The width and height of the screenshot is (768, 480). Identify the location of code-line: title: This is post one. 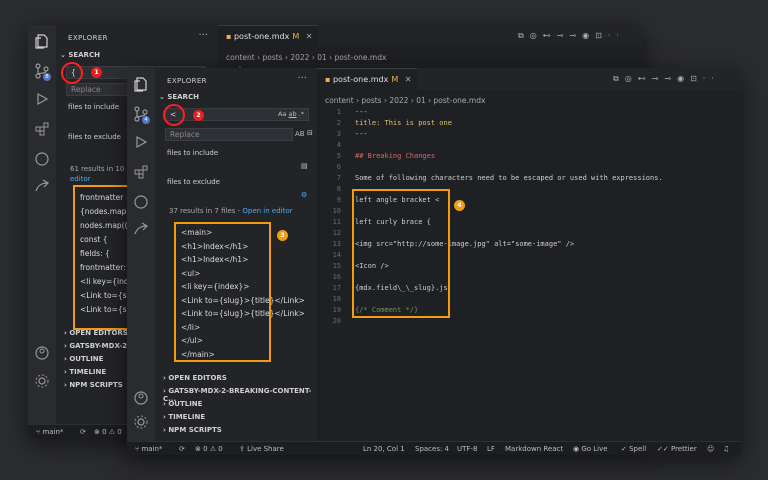
(403, 123).